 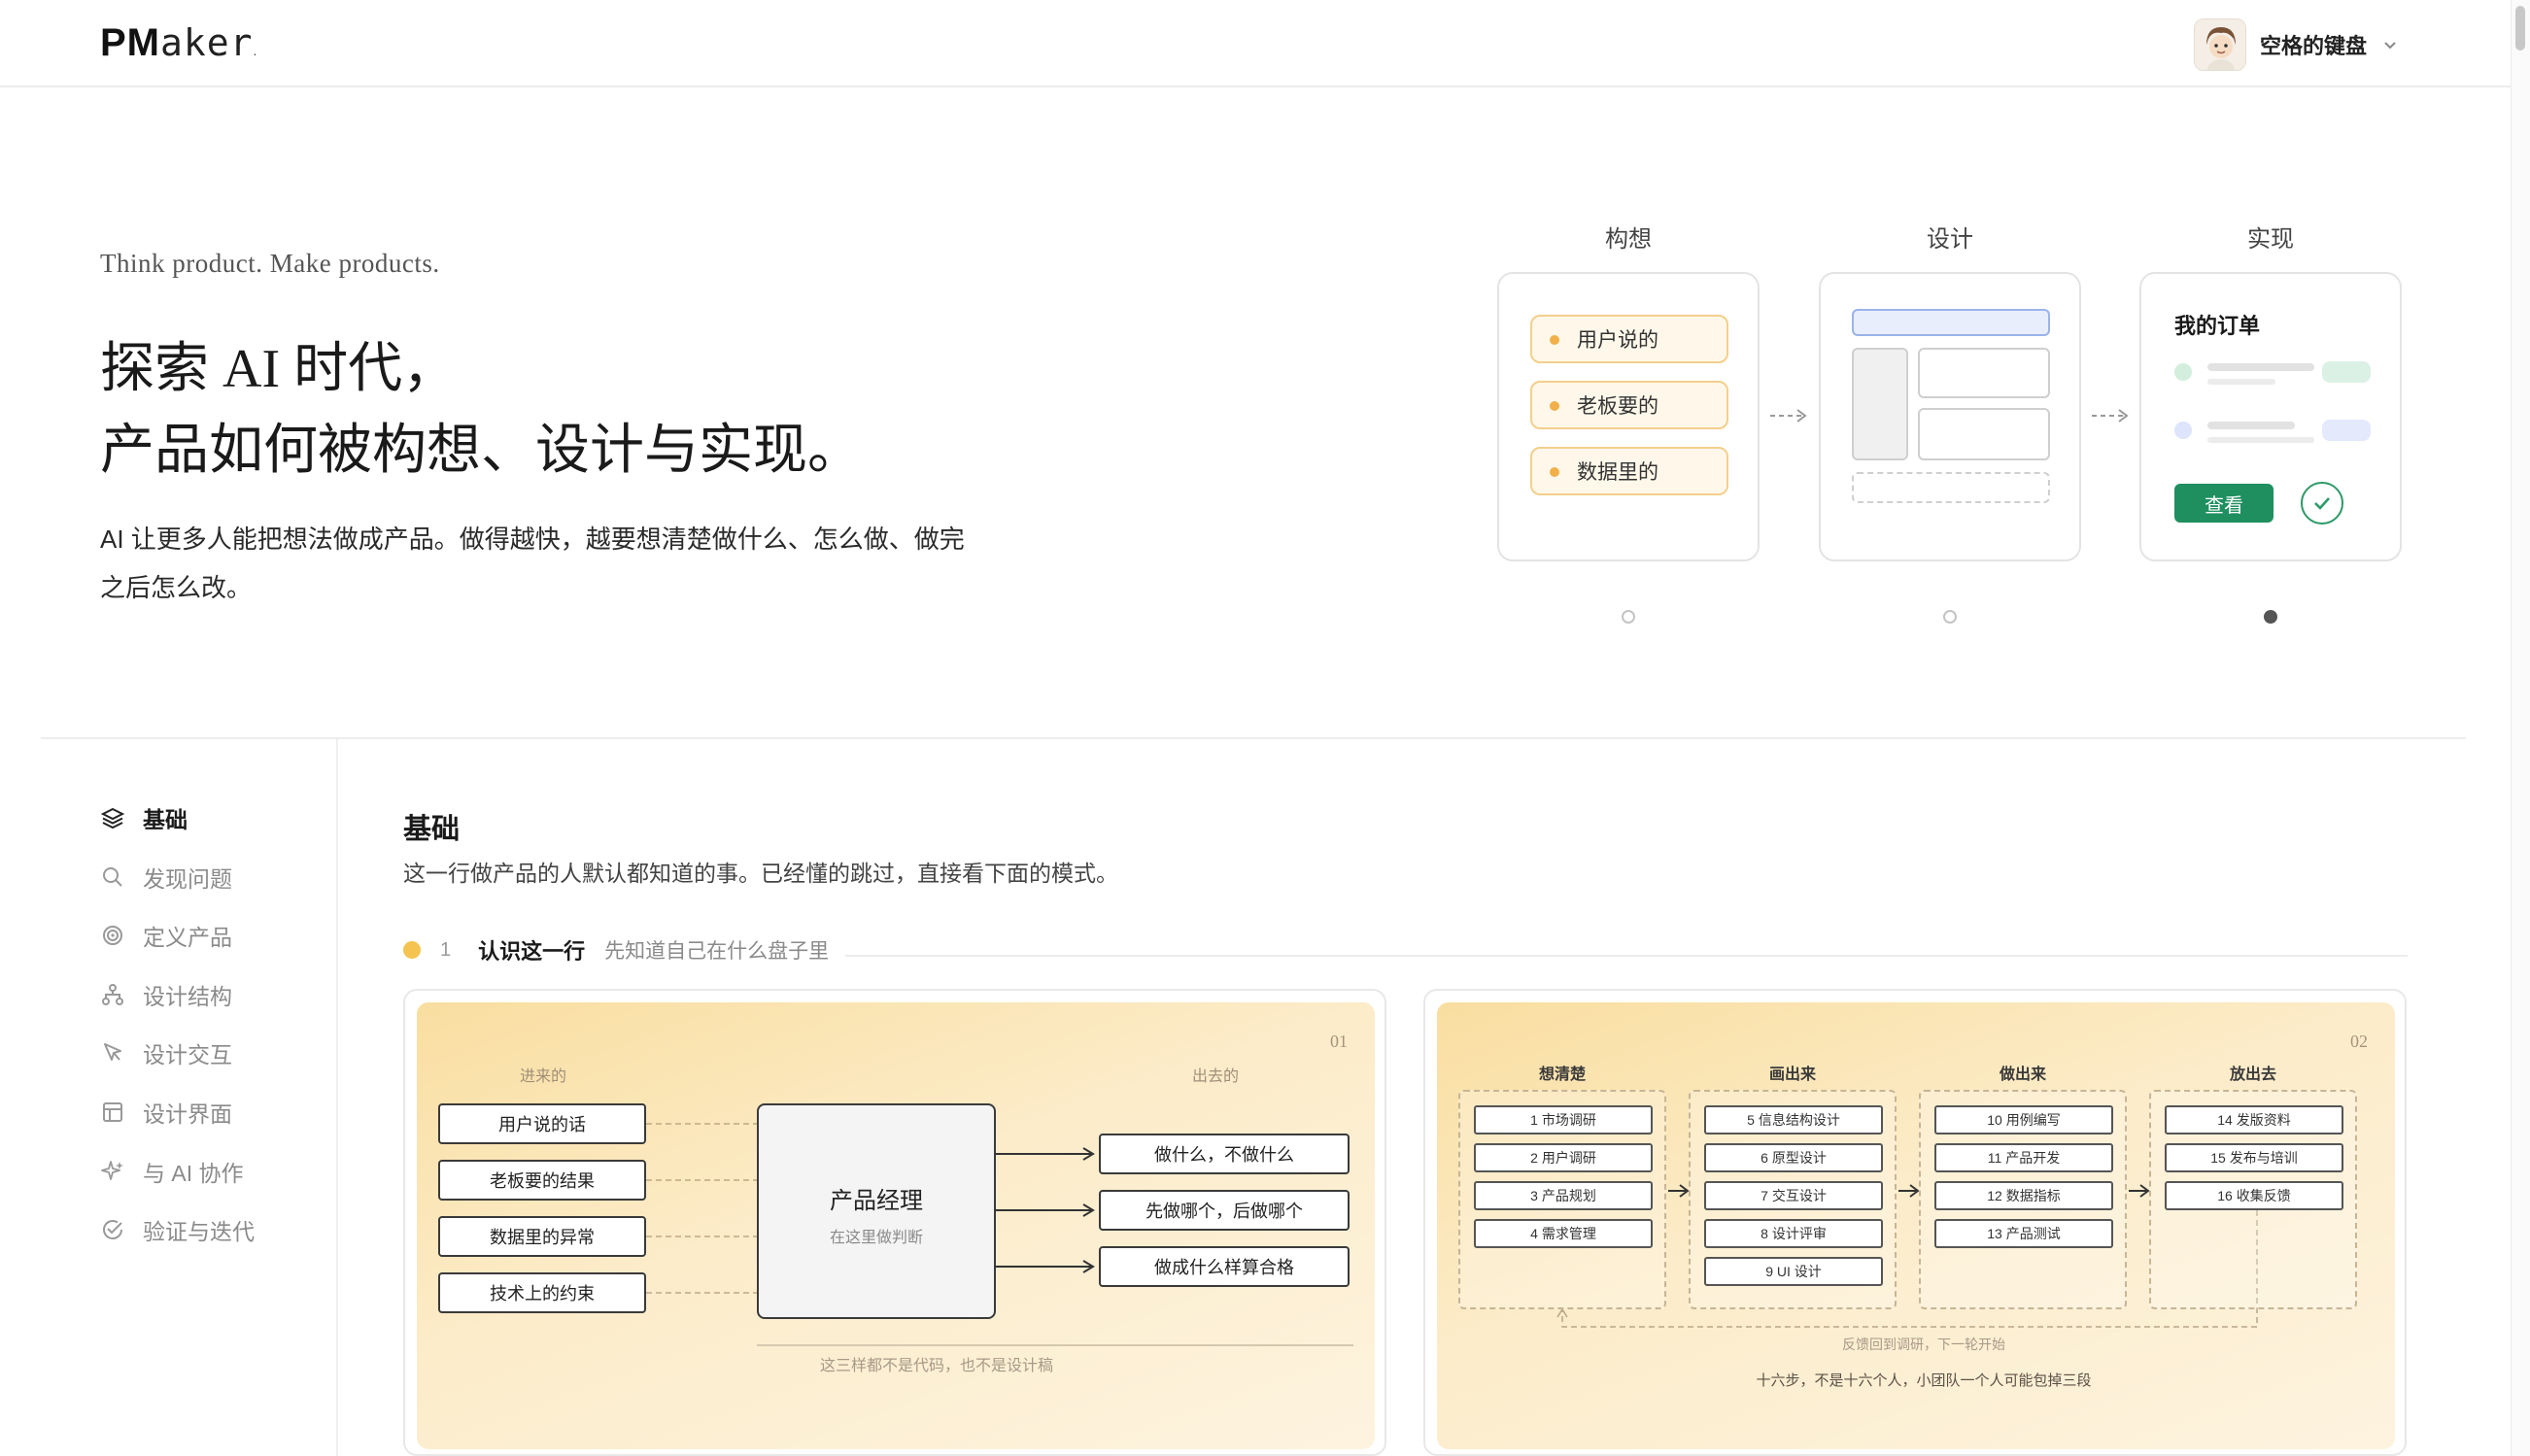 I want to click on sidebar-item-structure: 设计结构, so click(x=166, y=994).